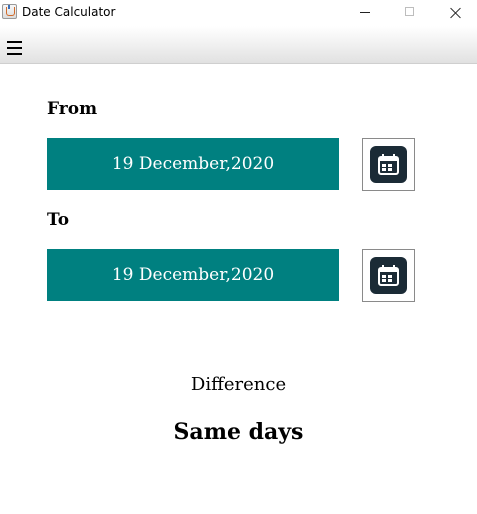 The width and height of the screenshot is (477, 514). Describe the element at coordinates (72, 109) in the screenshot. I see `from-label: From` at that location.